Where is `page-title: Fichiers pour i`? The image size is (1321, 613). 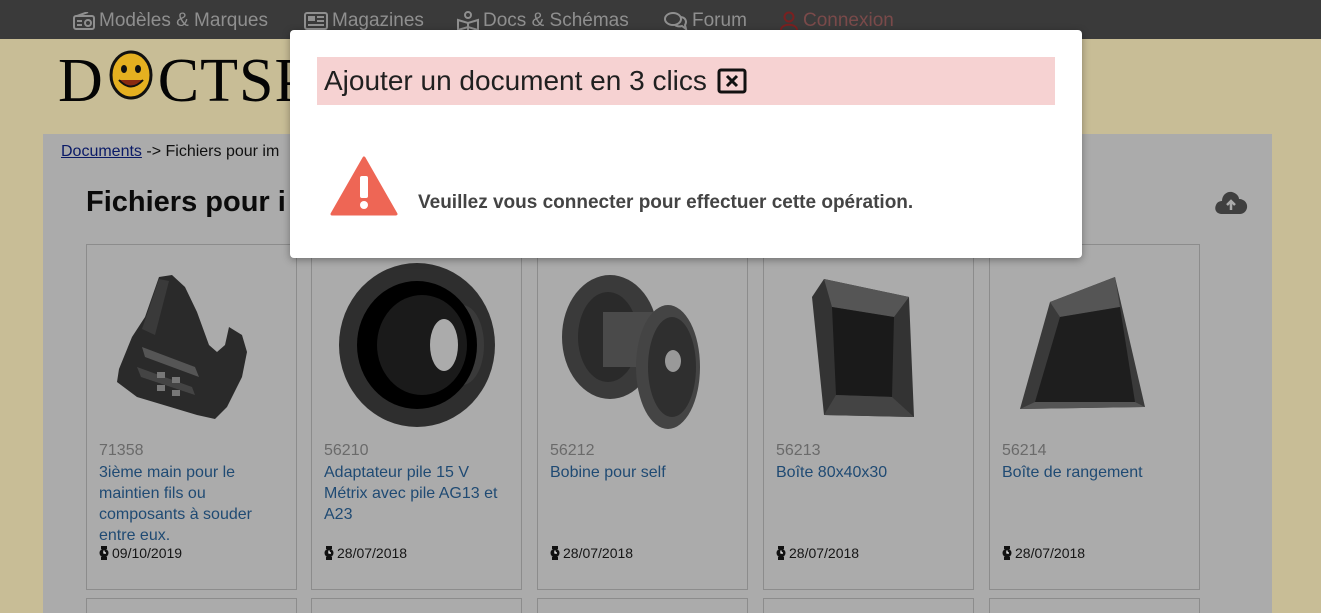
page-title: Fichiers pour i is located at coordinates (186, 202).